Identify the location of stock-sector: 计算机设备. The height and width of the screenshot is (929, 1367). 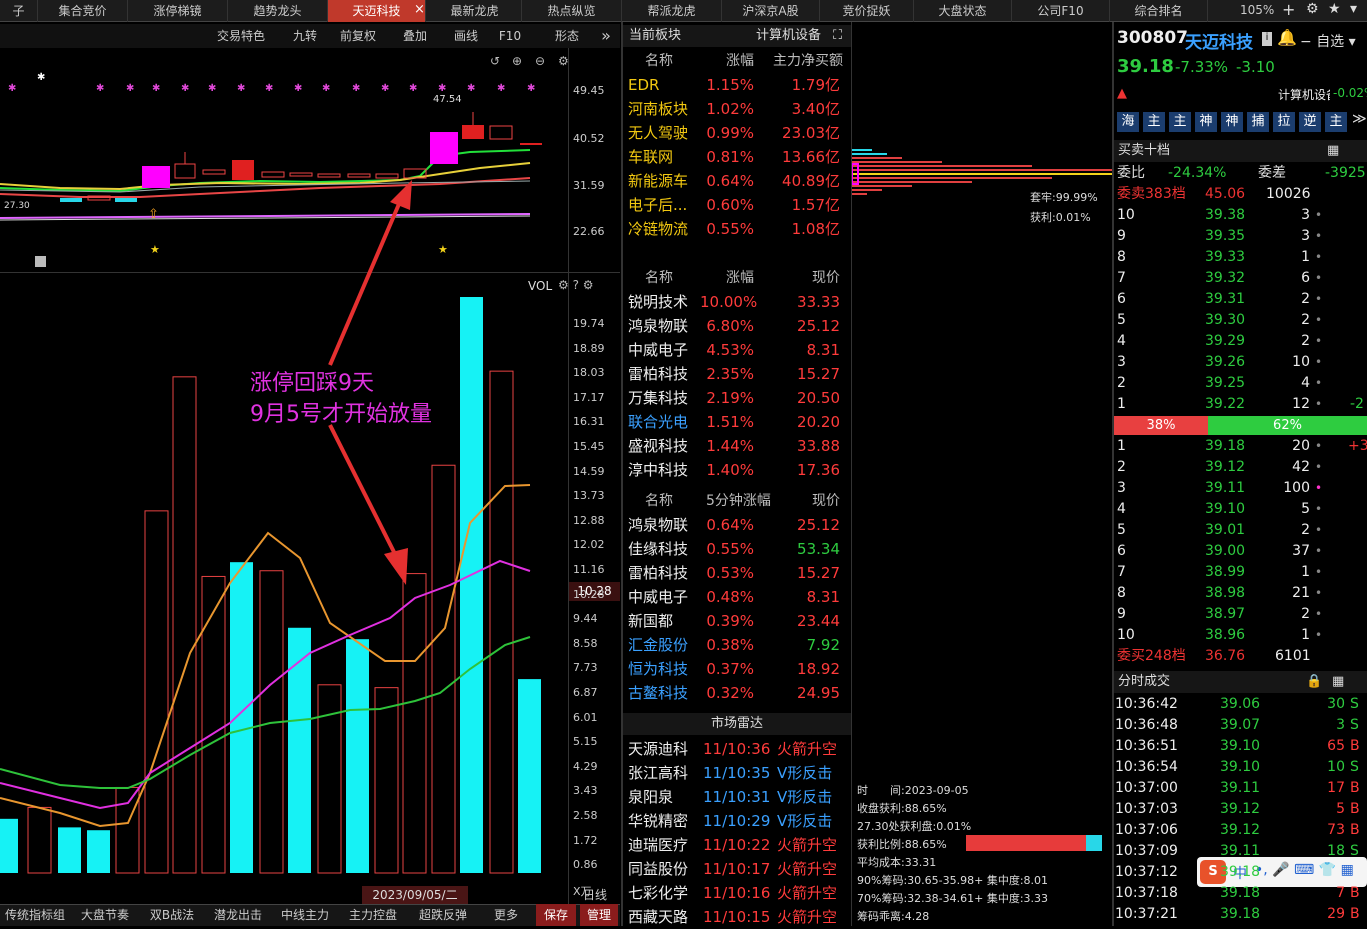
(1304, 94).